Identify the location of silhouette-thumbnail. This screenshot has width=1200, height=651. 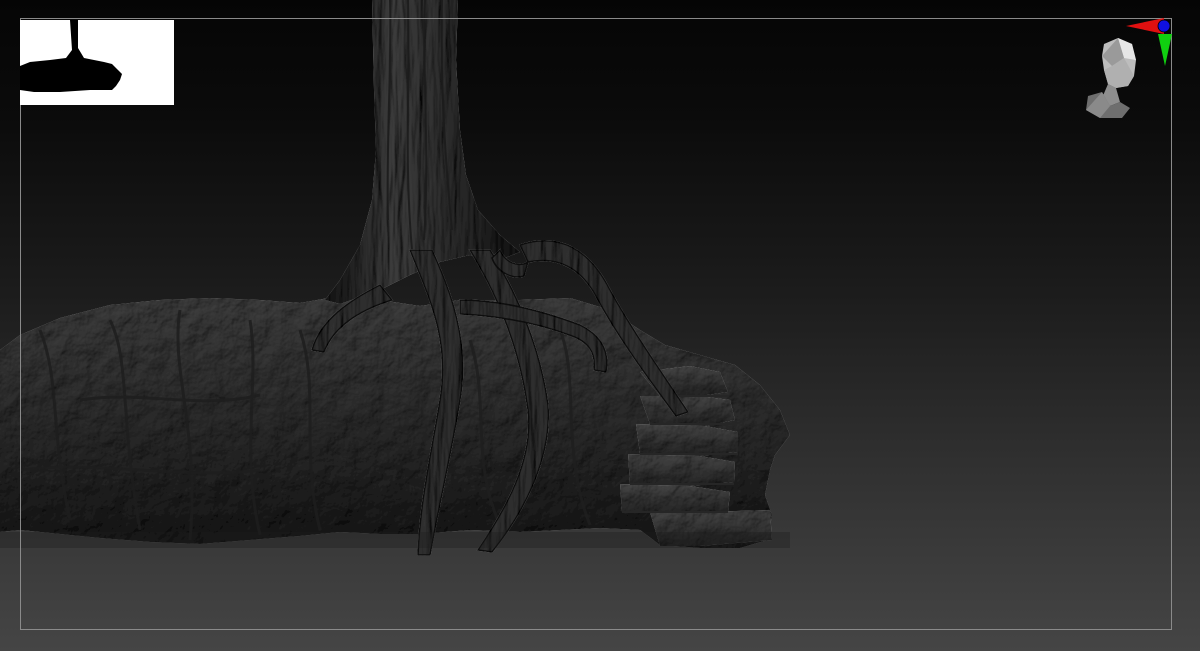
(97, 62).